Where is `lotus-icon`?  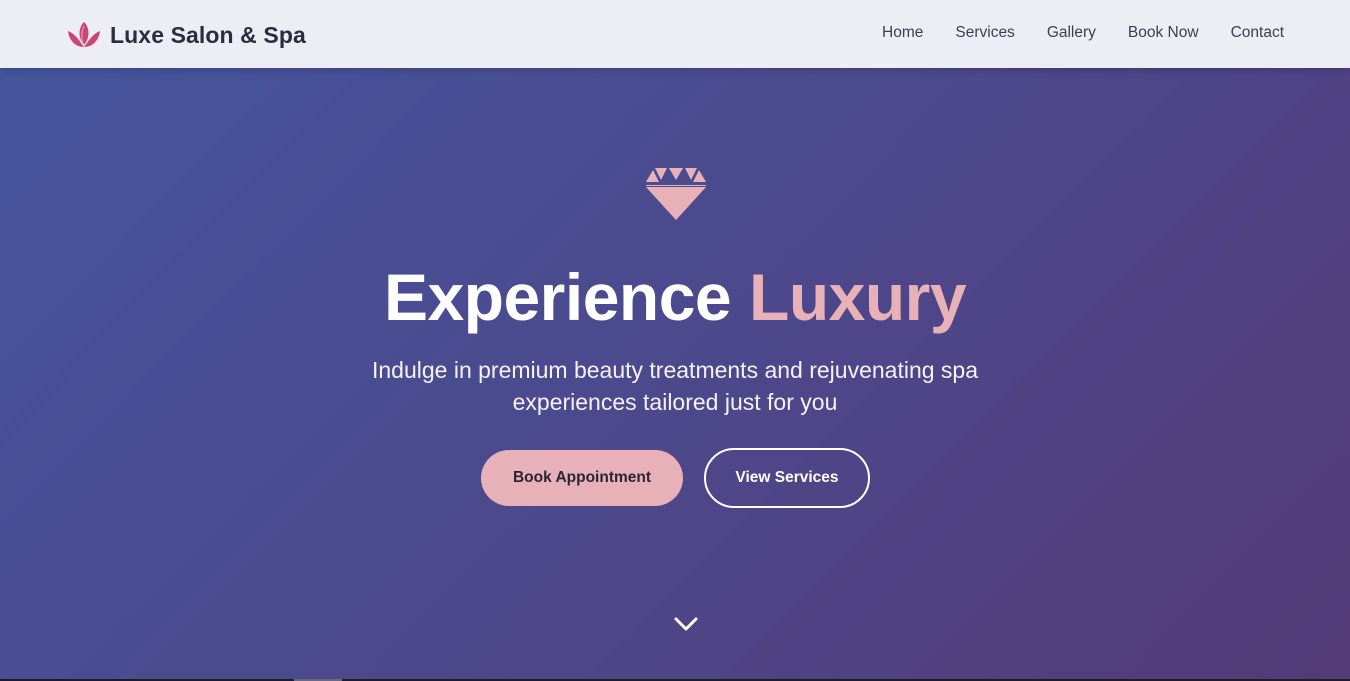 lotus-icon is located at coordinates (84, 35).